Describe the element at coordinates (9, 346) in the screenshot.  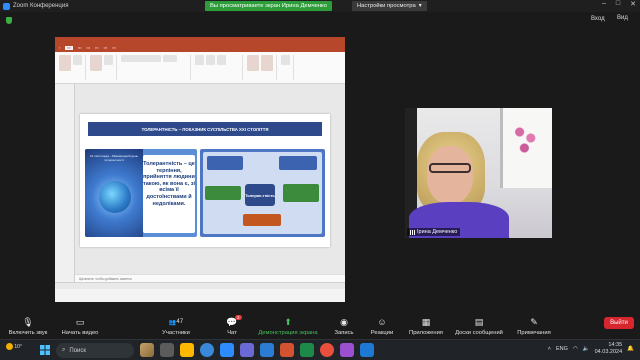
I see `sun-icon` at that location.